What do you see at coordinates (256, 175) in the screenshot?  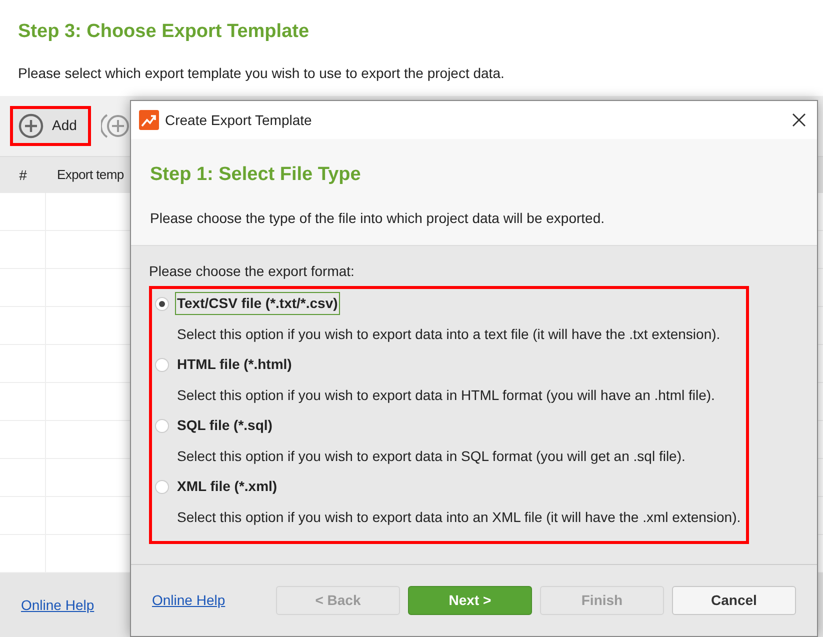 I see `step-title: Step 1: Select File Type` at bounding box center [256, 175].